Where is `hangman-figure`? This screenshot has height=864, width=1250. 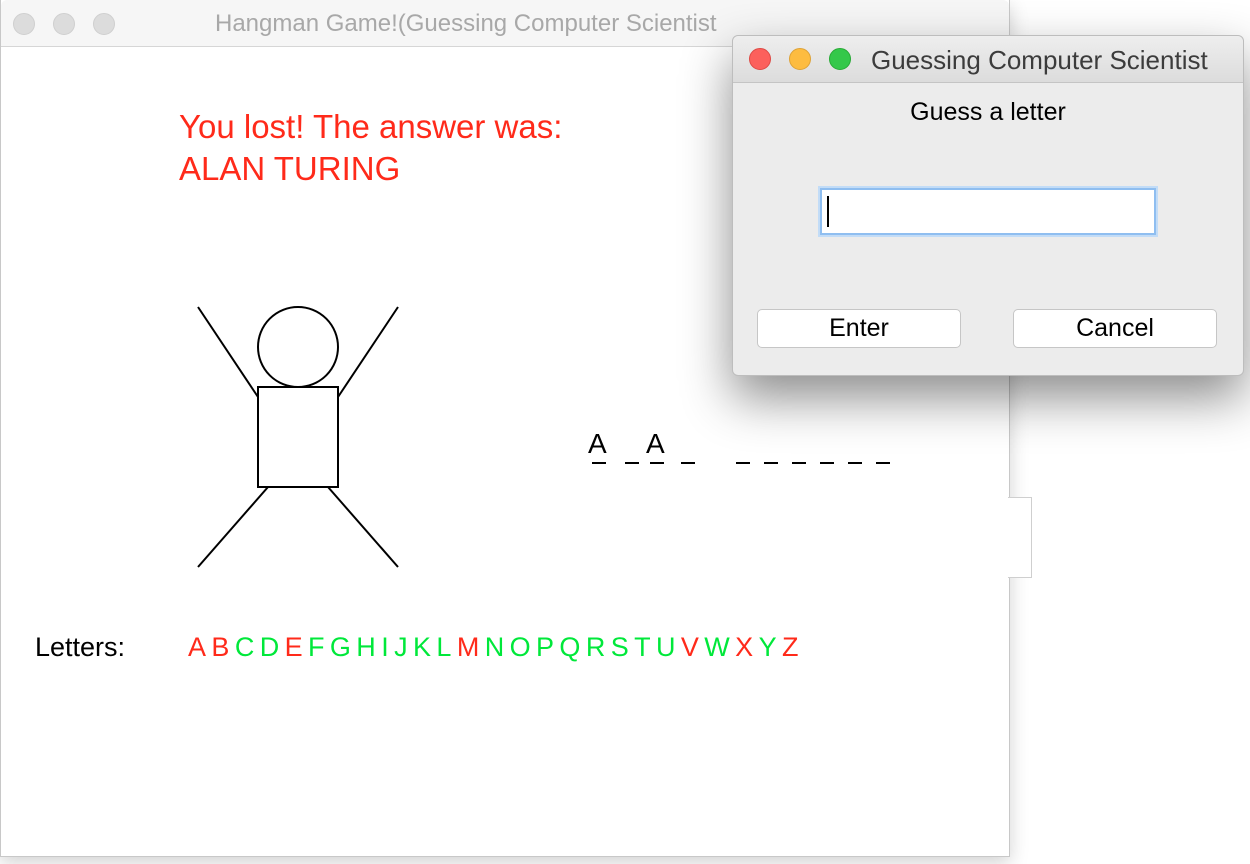 hangman-figure is located at coordinates (298, 437).